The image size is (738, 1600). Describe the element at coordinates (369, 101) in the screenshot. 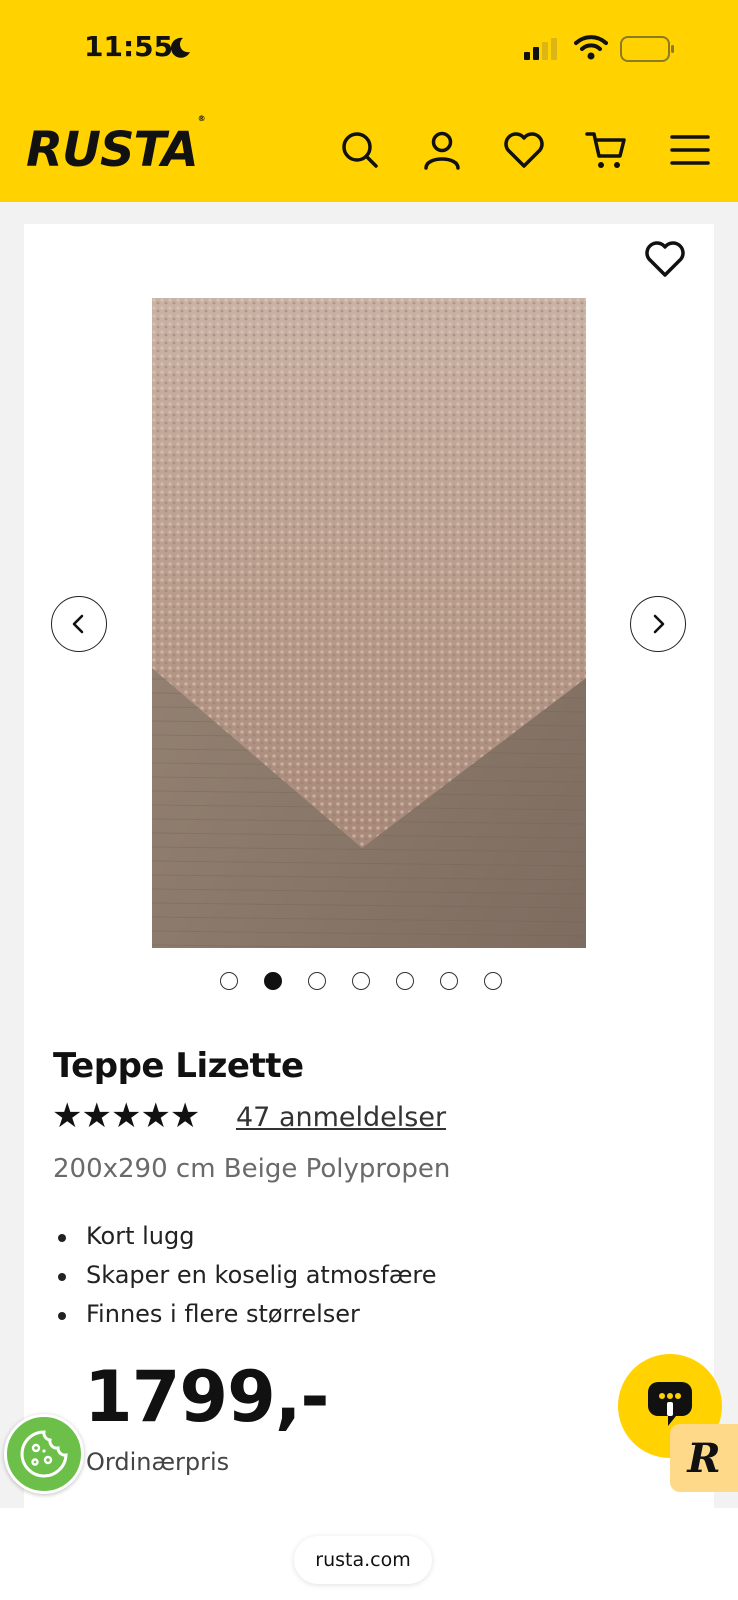

I see `header: 11:55 RUSTA®` at that location.